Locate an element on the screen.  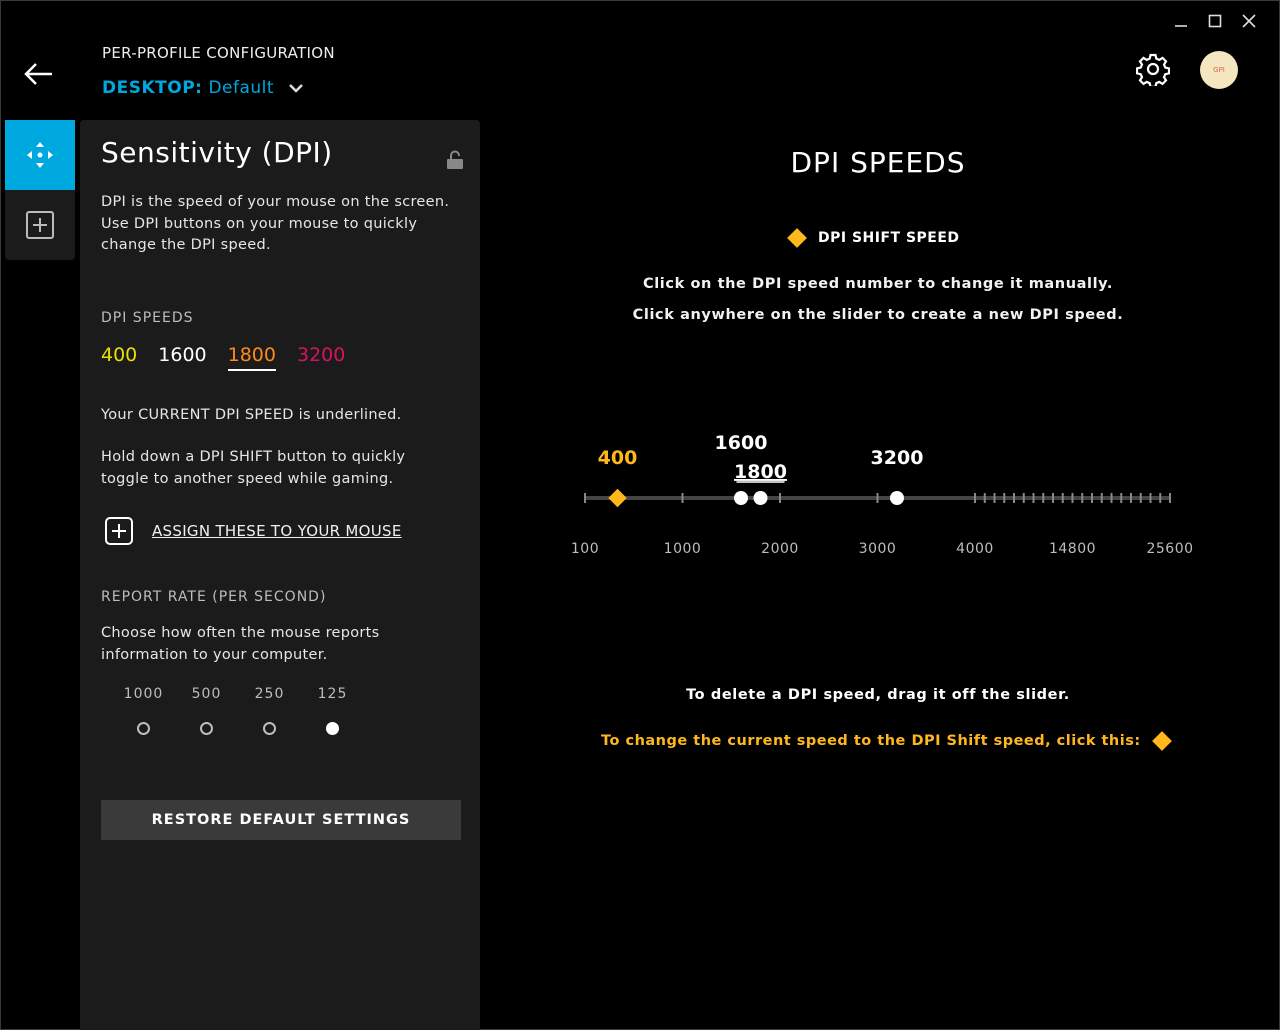
minimize-icon is located at coordinates (1181, 26).